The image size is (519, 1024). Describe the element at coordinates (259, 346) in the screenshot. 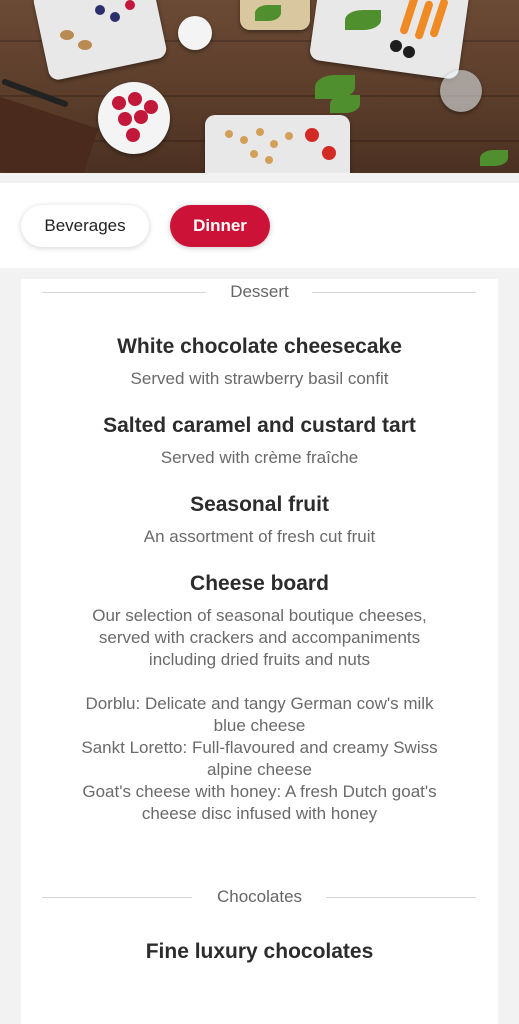

I see `menu-item-name: White chocolate cheesecake` at that location.